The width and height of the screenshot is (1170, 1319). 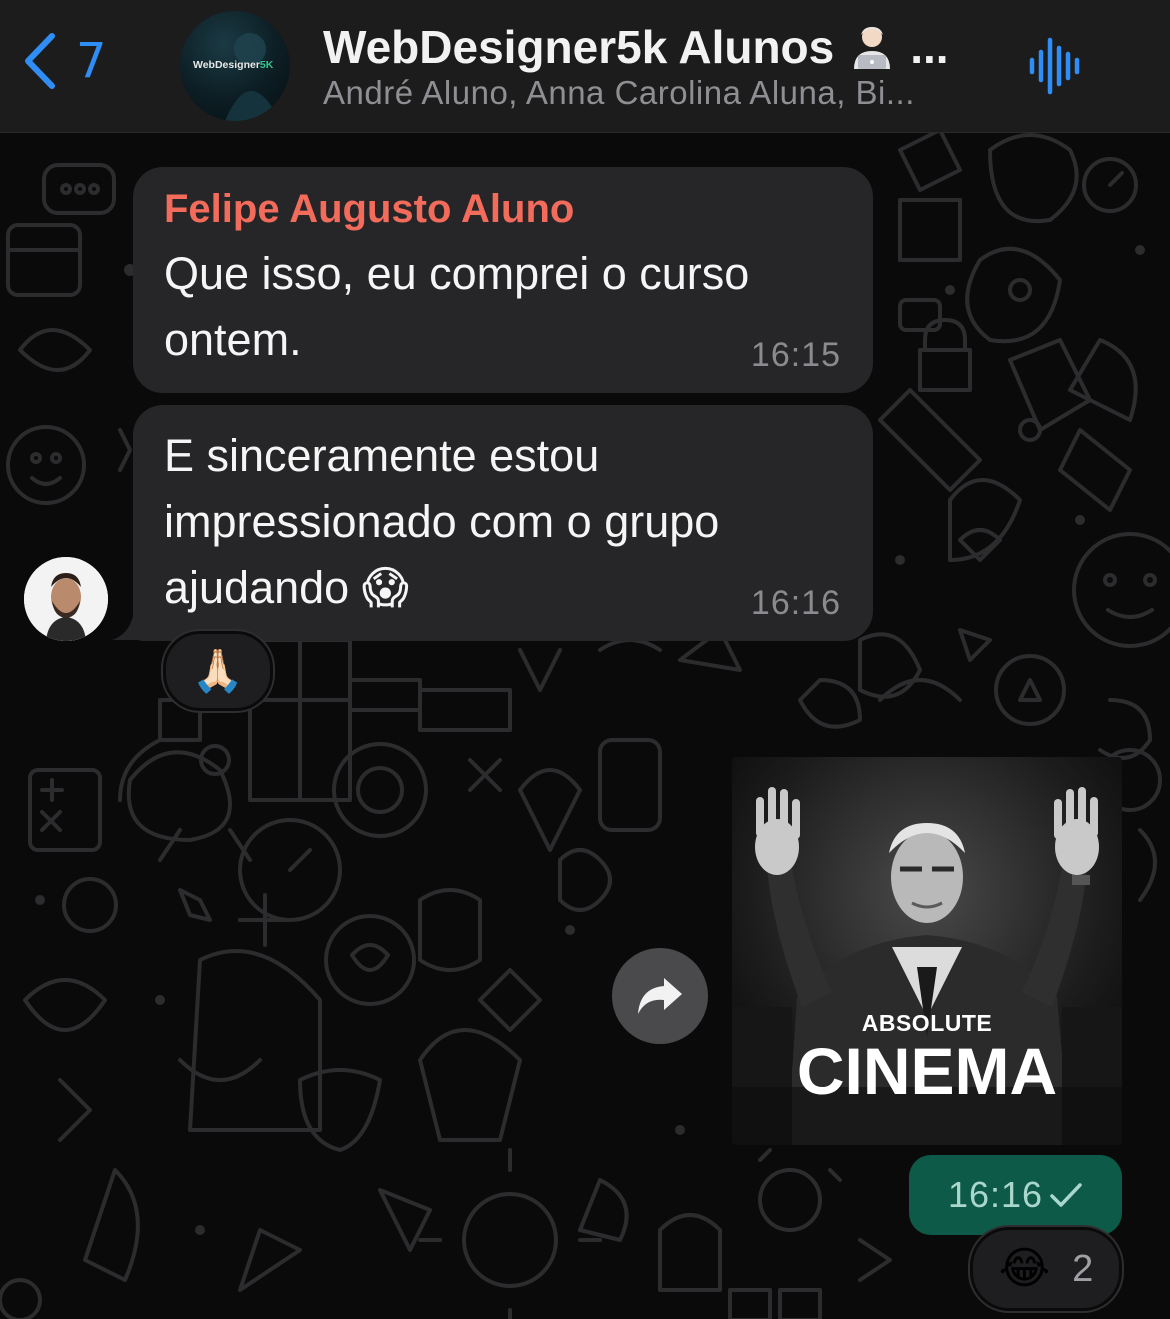 I want to click on voice-wave-icon, so click(x=1054, y=66).